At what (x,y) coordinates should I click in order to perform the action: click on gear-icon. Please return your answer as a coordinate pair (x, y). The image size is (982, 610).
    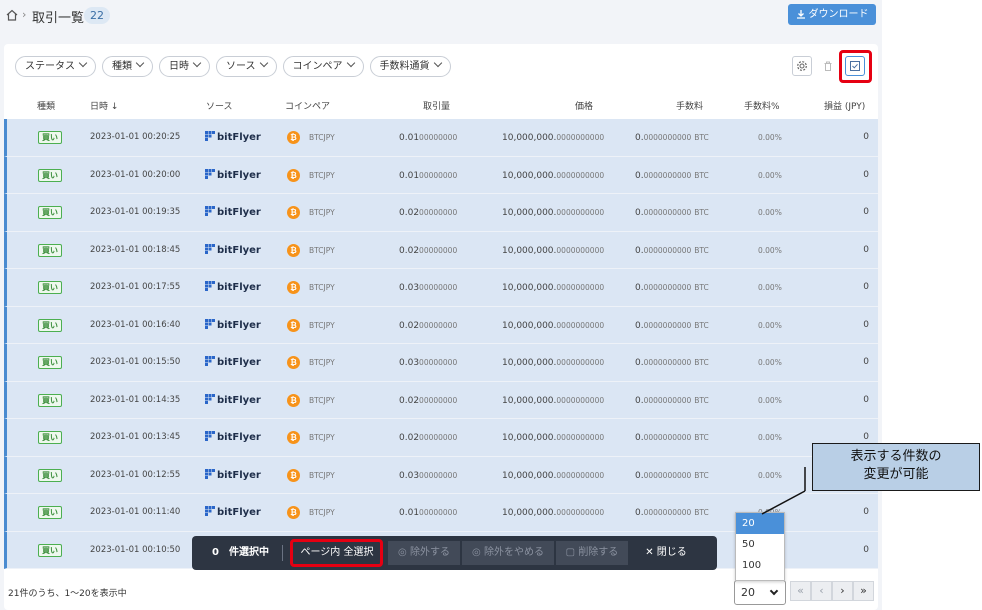
    Looking at the image, I should click on (802, 66).